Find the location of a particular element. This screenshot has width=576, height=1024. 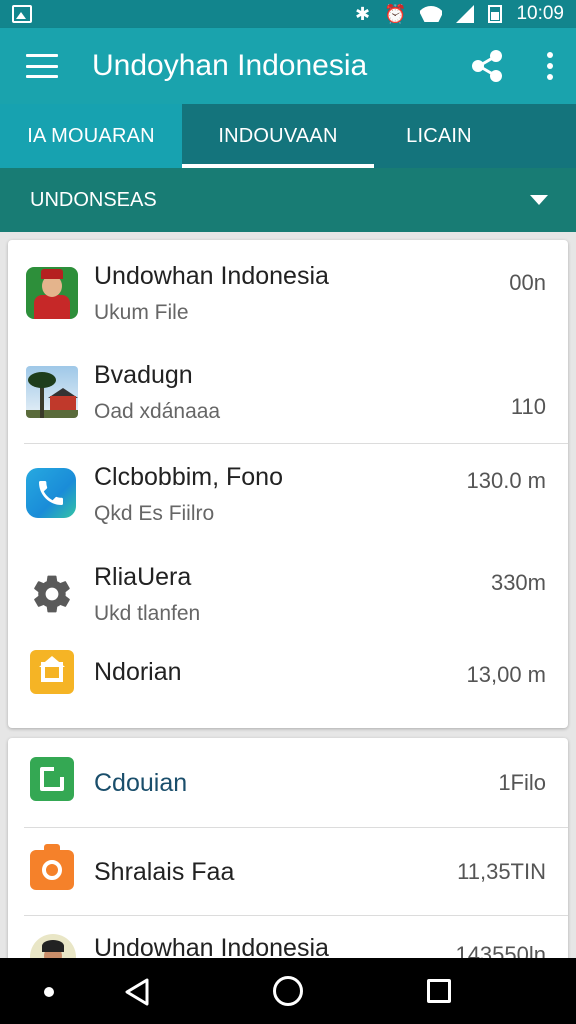

item-title: Bvadugn is located at coordinates (143, 374).